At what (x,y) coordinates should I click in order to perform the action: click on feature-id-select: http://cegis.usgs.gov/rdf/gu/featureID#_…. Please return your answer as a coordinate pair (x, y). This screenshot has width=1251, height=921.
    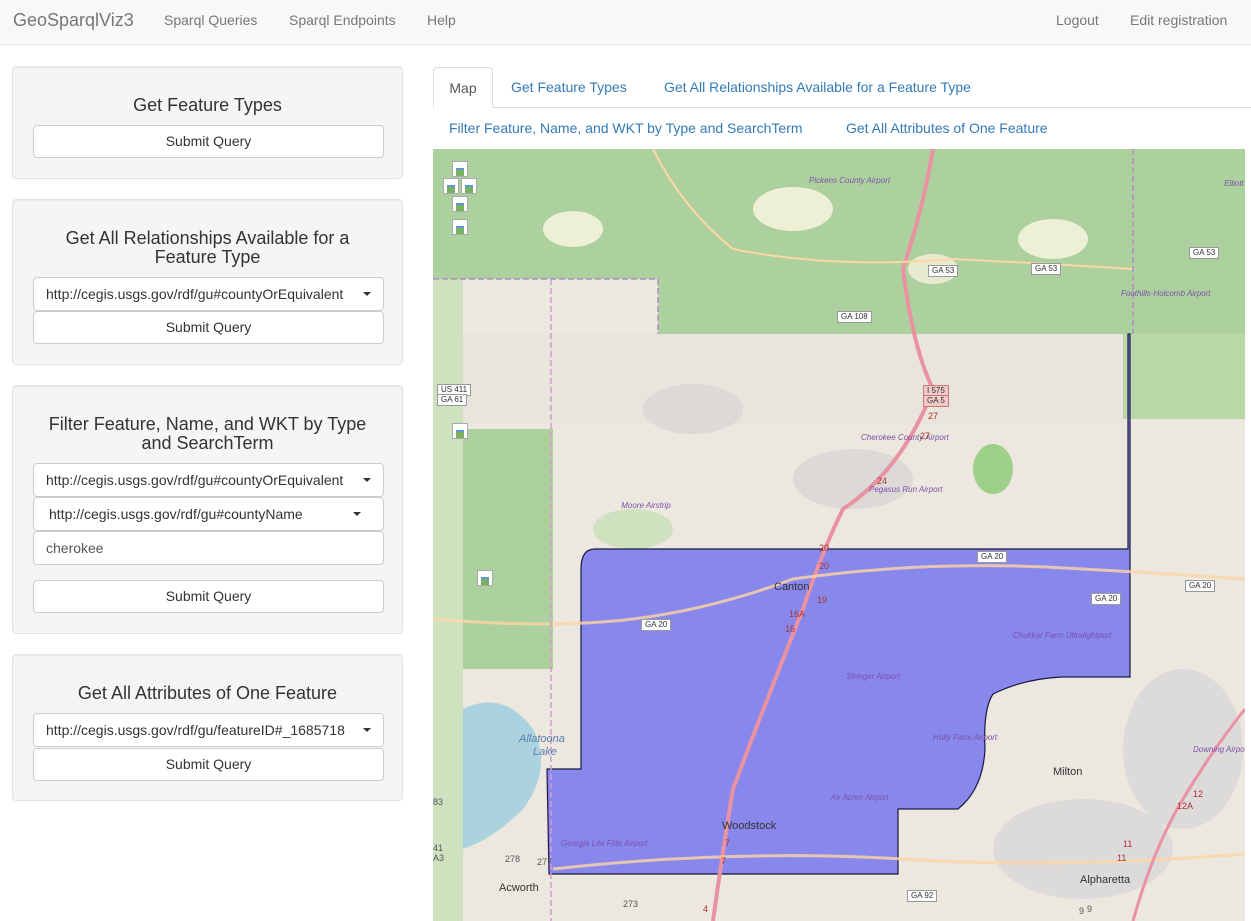
    Looking at the image, I should click on (208, 730).